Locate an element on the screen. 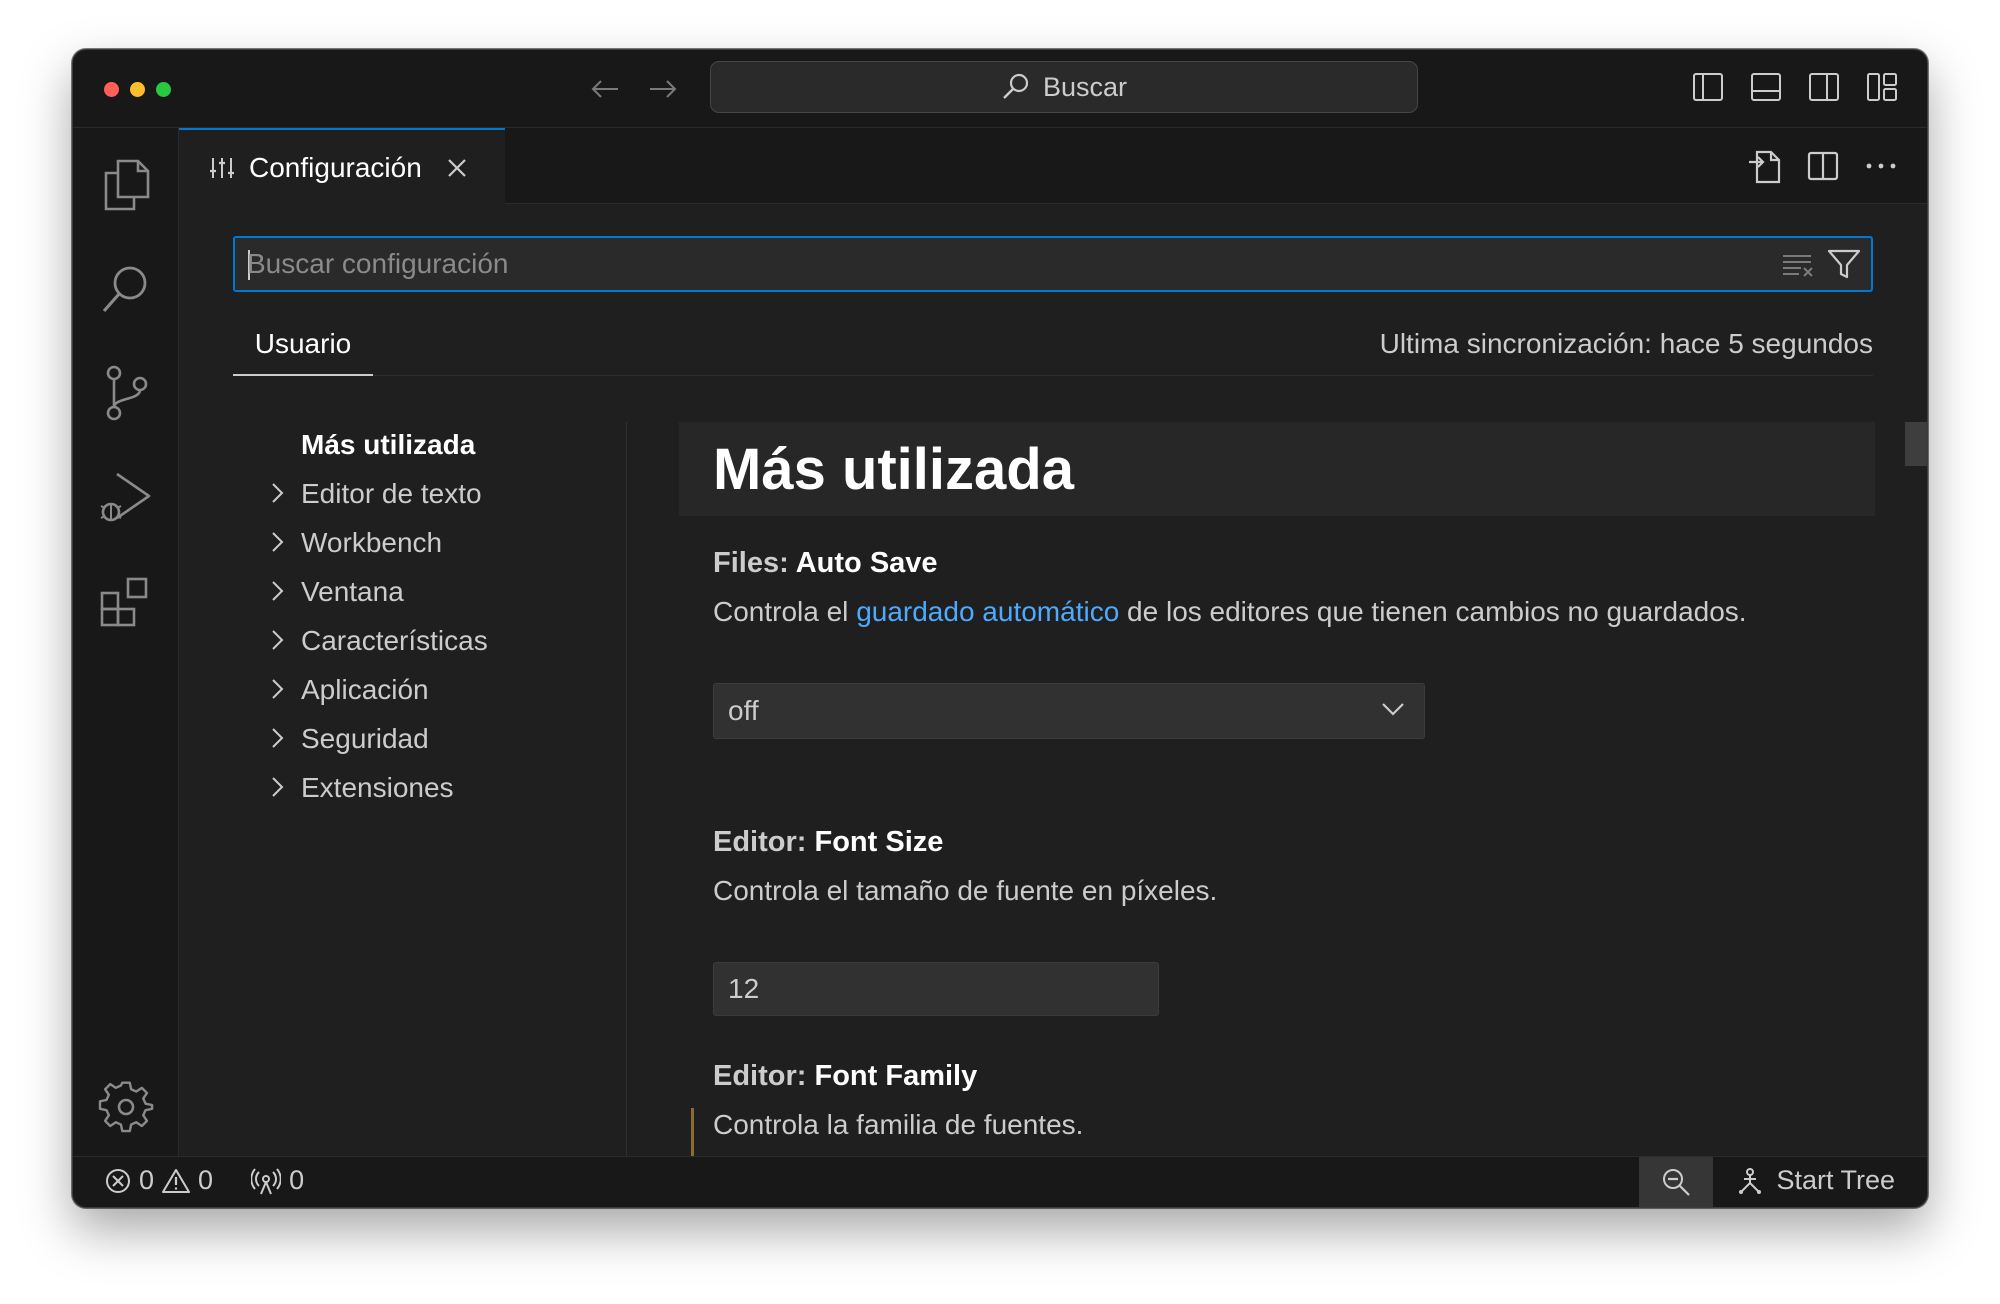 This screenshot has width=2000, height=1304. customize-layout-button is located at coordinates (1882, 87).